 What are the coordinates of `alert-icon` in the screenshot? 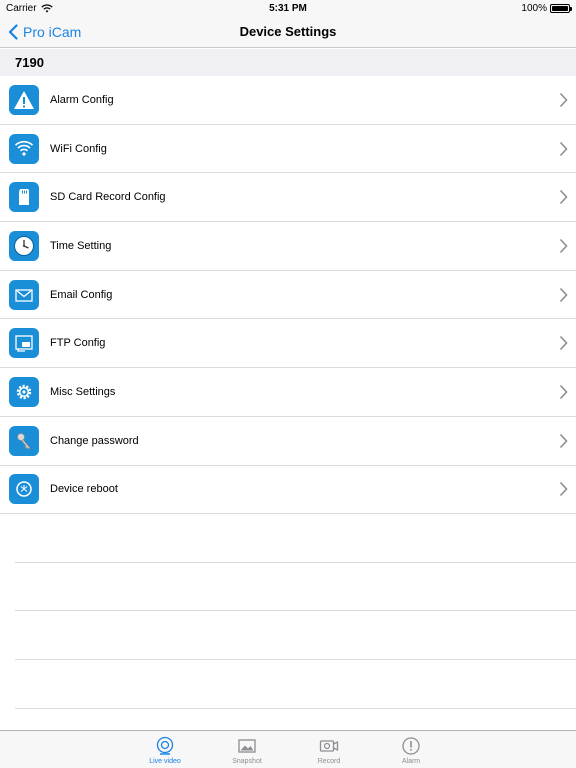 It's located at (411, 746).